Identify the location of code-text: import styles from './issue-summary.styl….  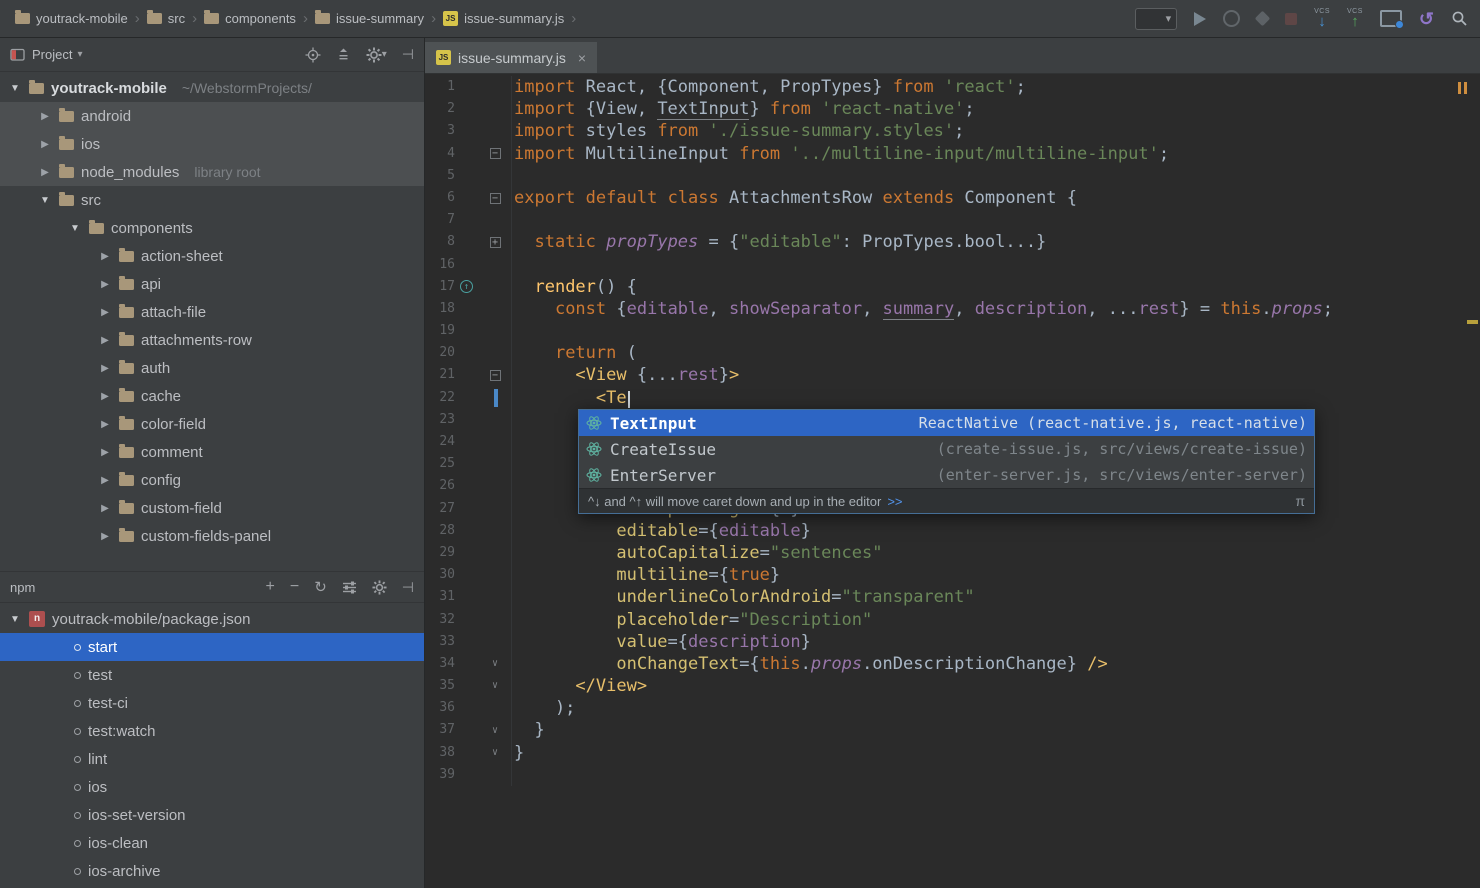
(738, 131).